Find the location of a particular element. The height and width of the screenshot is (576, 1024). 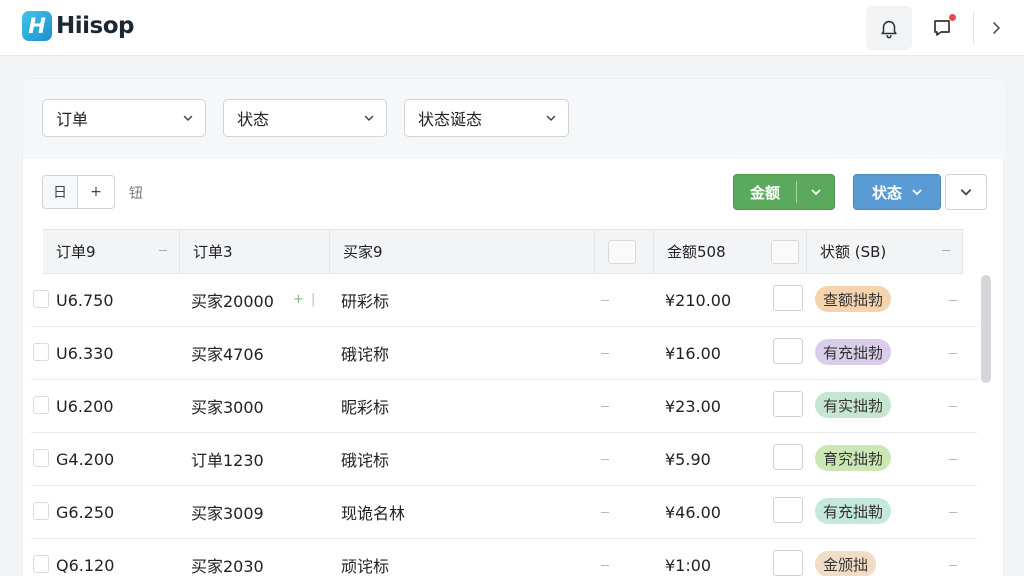

buyer-cell: 买家4706 is located at coordinates (227, 354).